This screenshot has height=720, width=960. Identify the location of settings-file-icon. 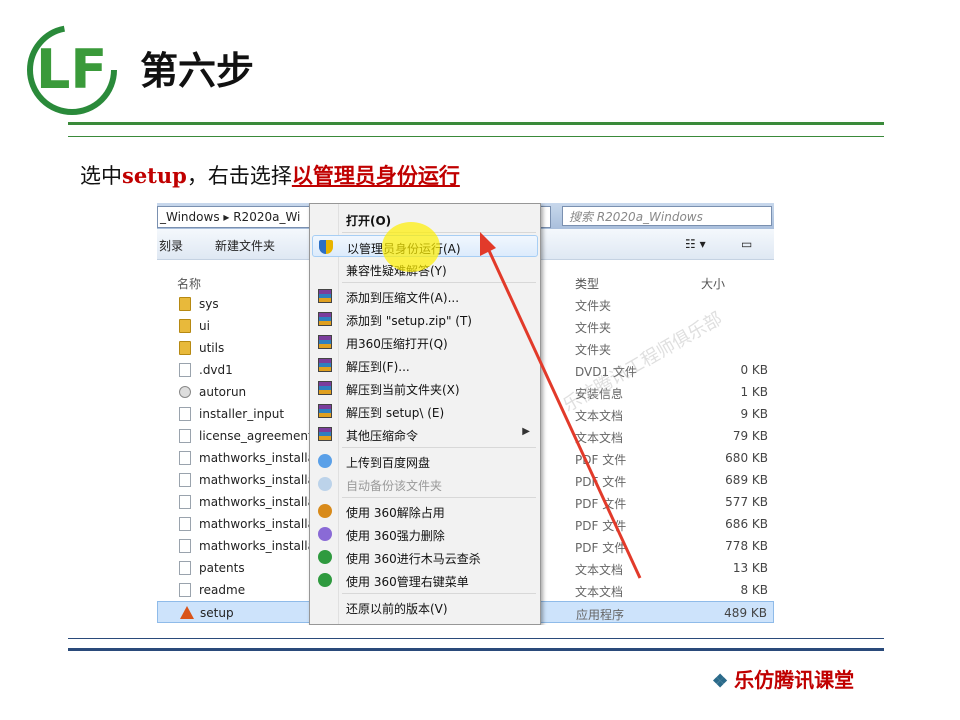
(185, 392).